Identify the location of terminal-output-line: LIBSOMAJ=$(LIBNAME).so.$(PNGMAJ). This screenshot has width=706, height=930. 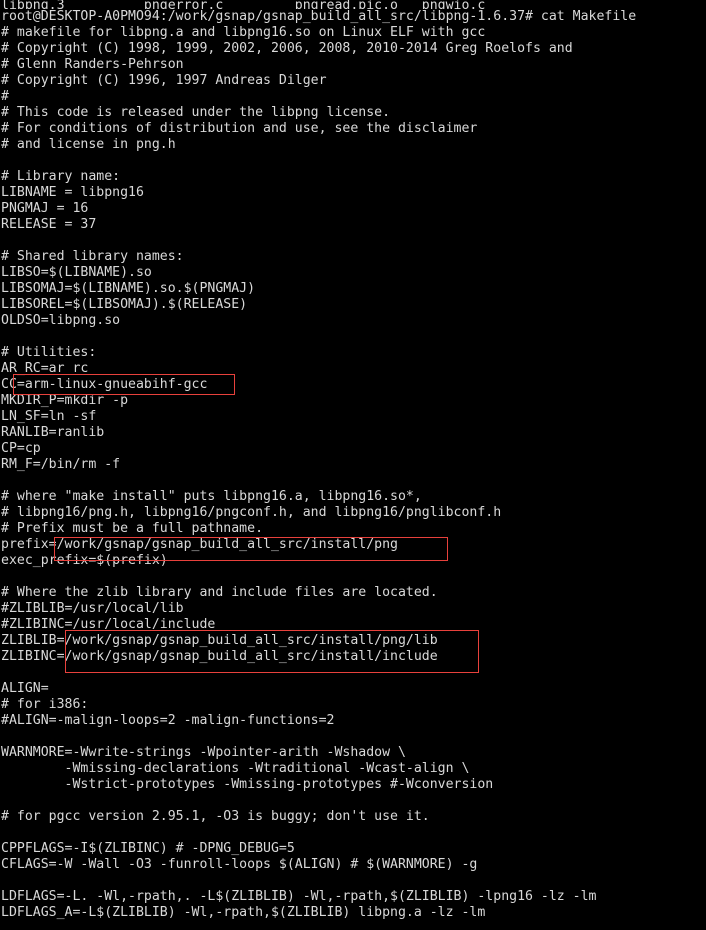
(128, 288).